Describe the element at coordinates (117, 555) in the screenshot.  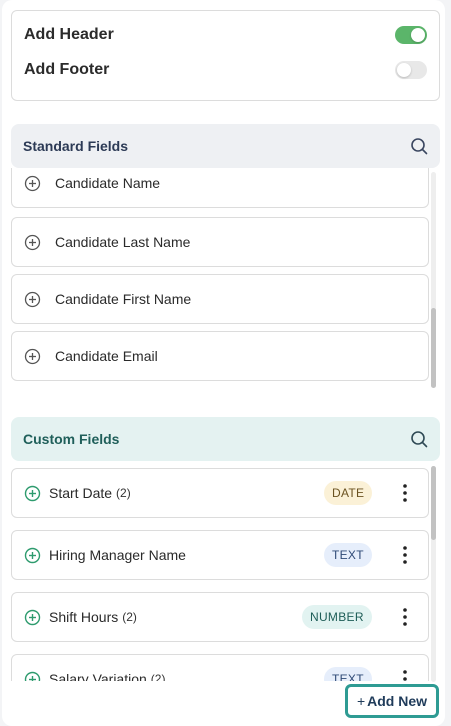
I see `field-label: Hiring Manager Name` at that location.